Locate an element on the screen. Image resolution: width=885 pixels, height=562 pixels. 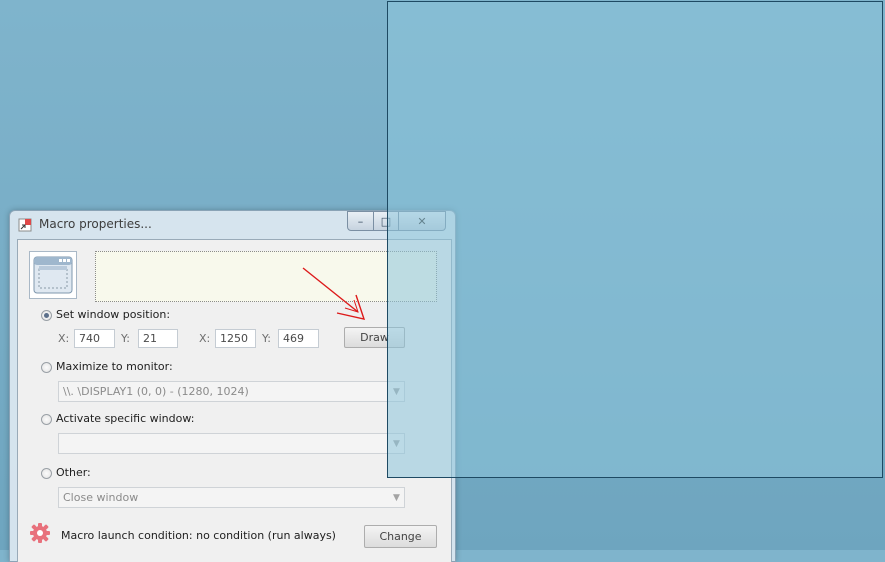
maximize-label: Maximize to monitor: is located at coordinates (114, 366).